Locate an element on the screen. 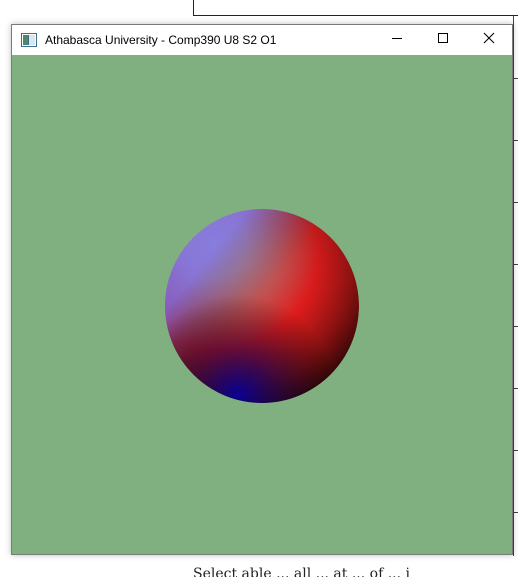  maximize-icon is located at coordinates (443, 40).